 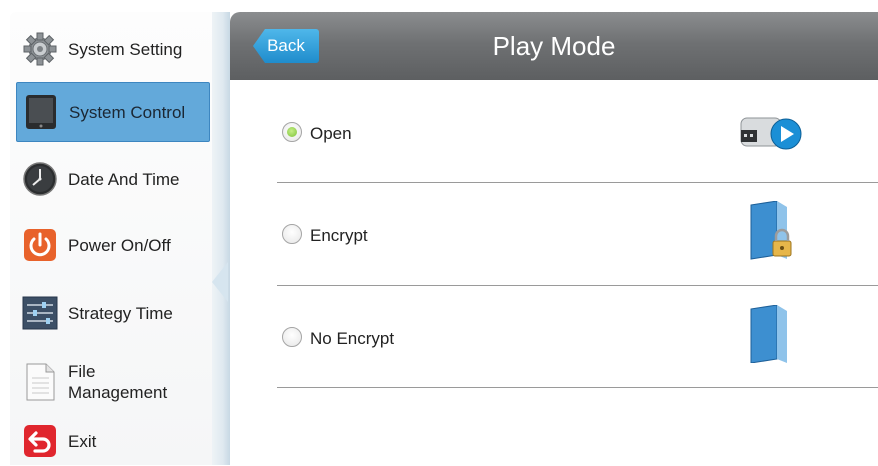 I want to click on sidebar-item-date-and-time: Date And Time, so click(x=112, y=179).